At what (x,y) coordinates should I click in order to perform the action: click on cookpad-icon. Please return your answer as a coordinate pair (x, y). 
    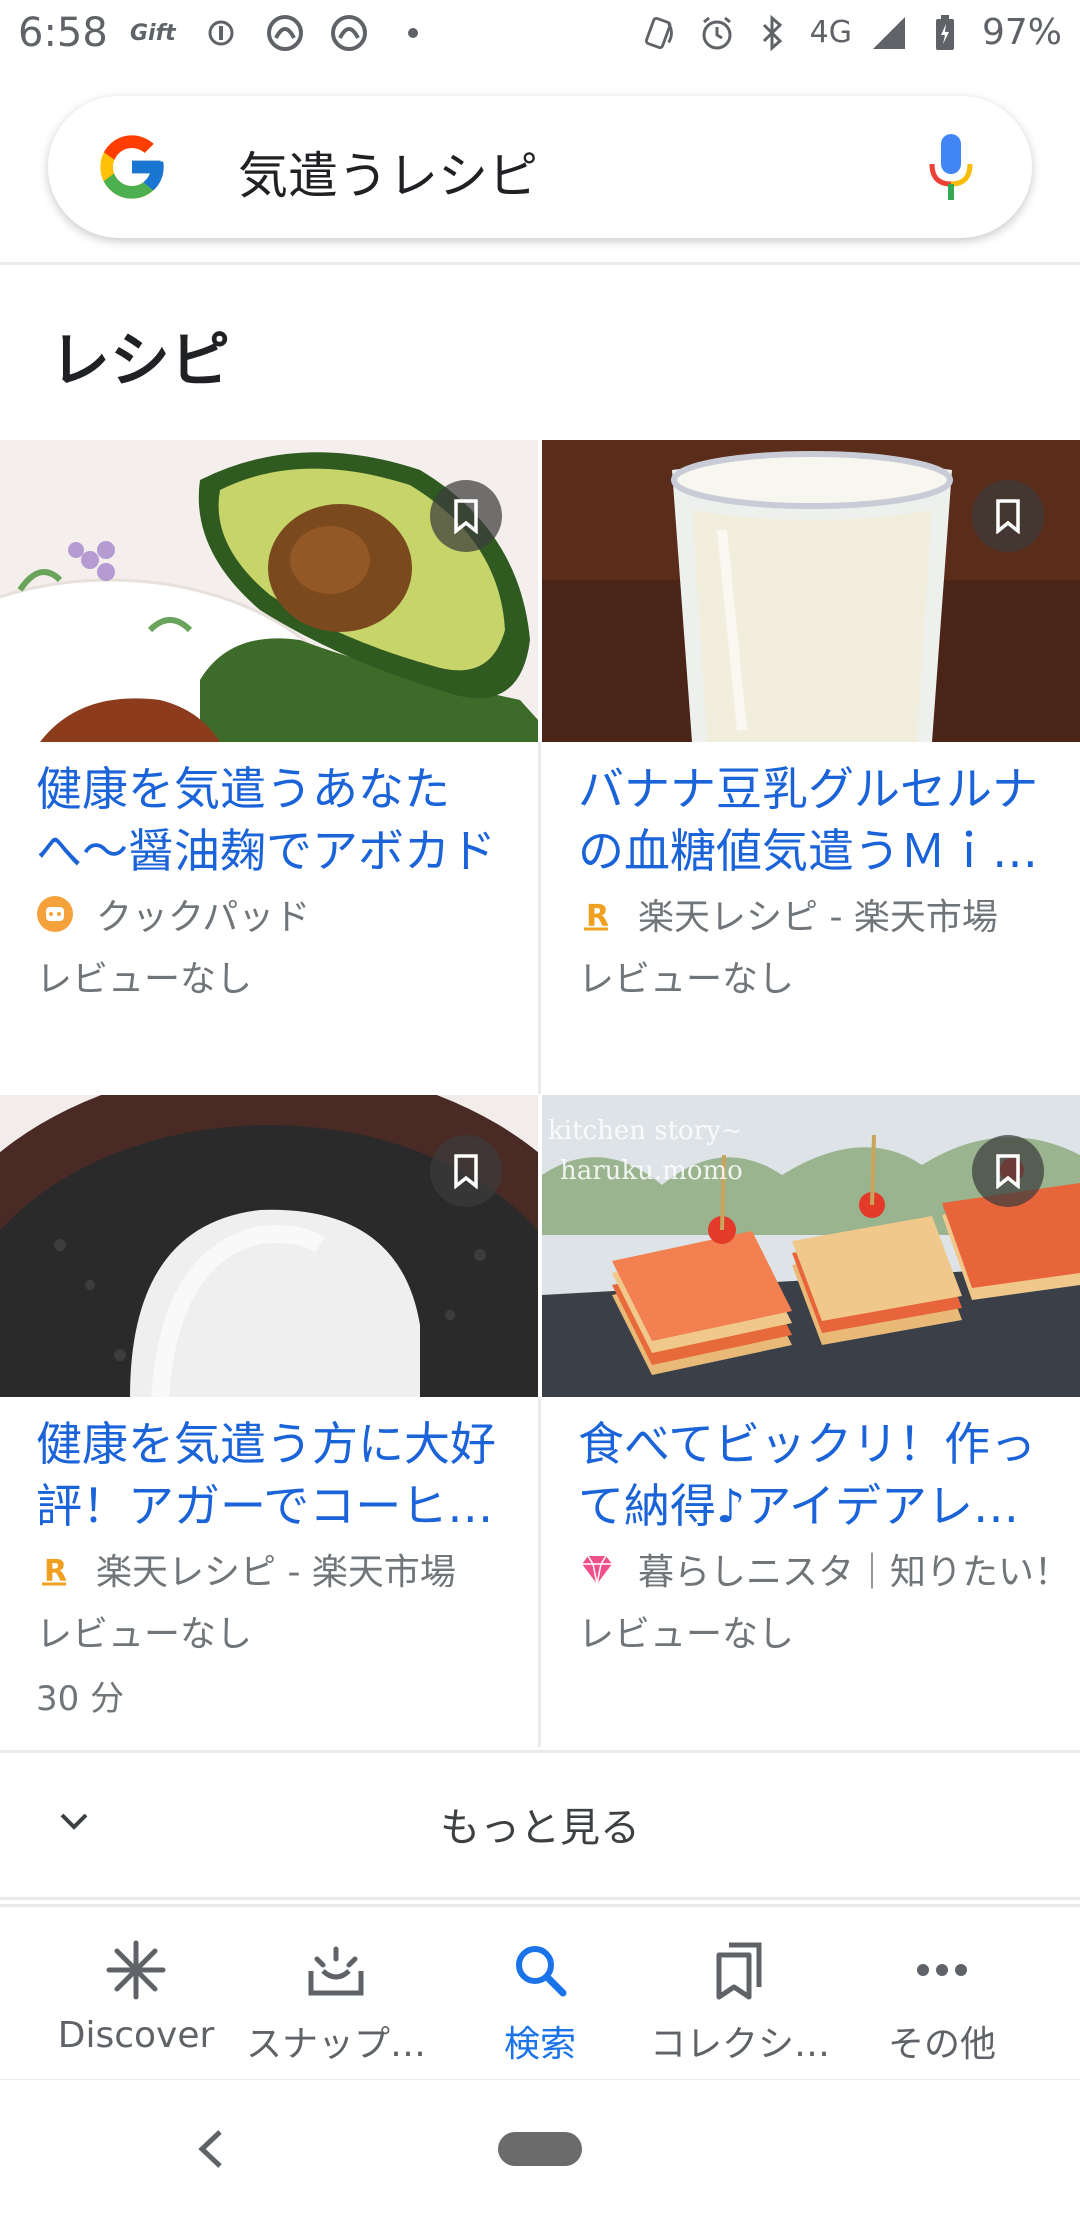
    Looking at the image, I should click on (55, 914).